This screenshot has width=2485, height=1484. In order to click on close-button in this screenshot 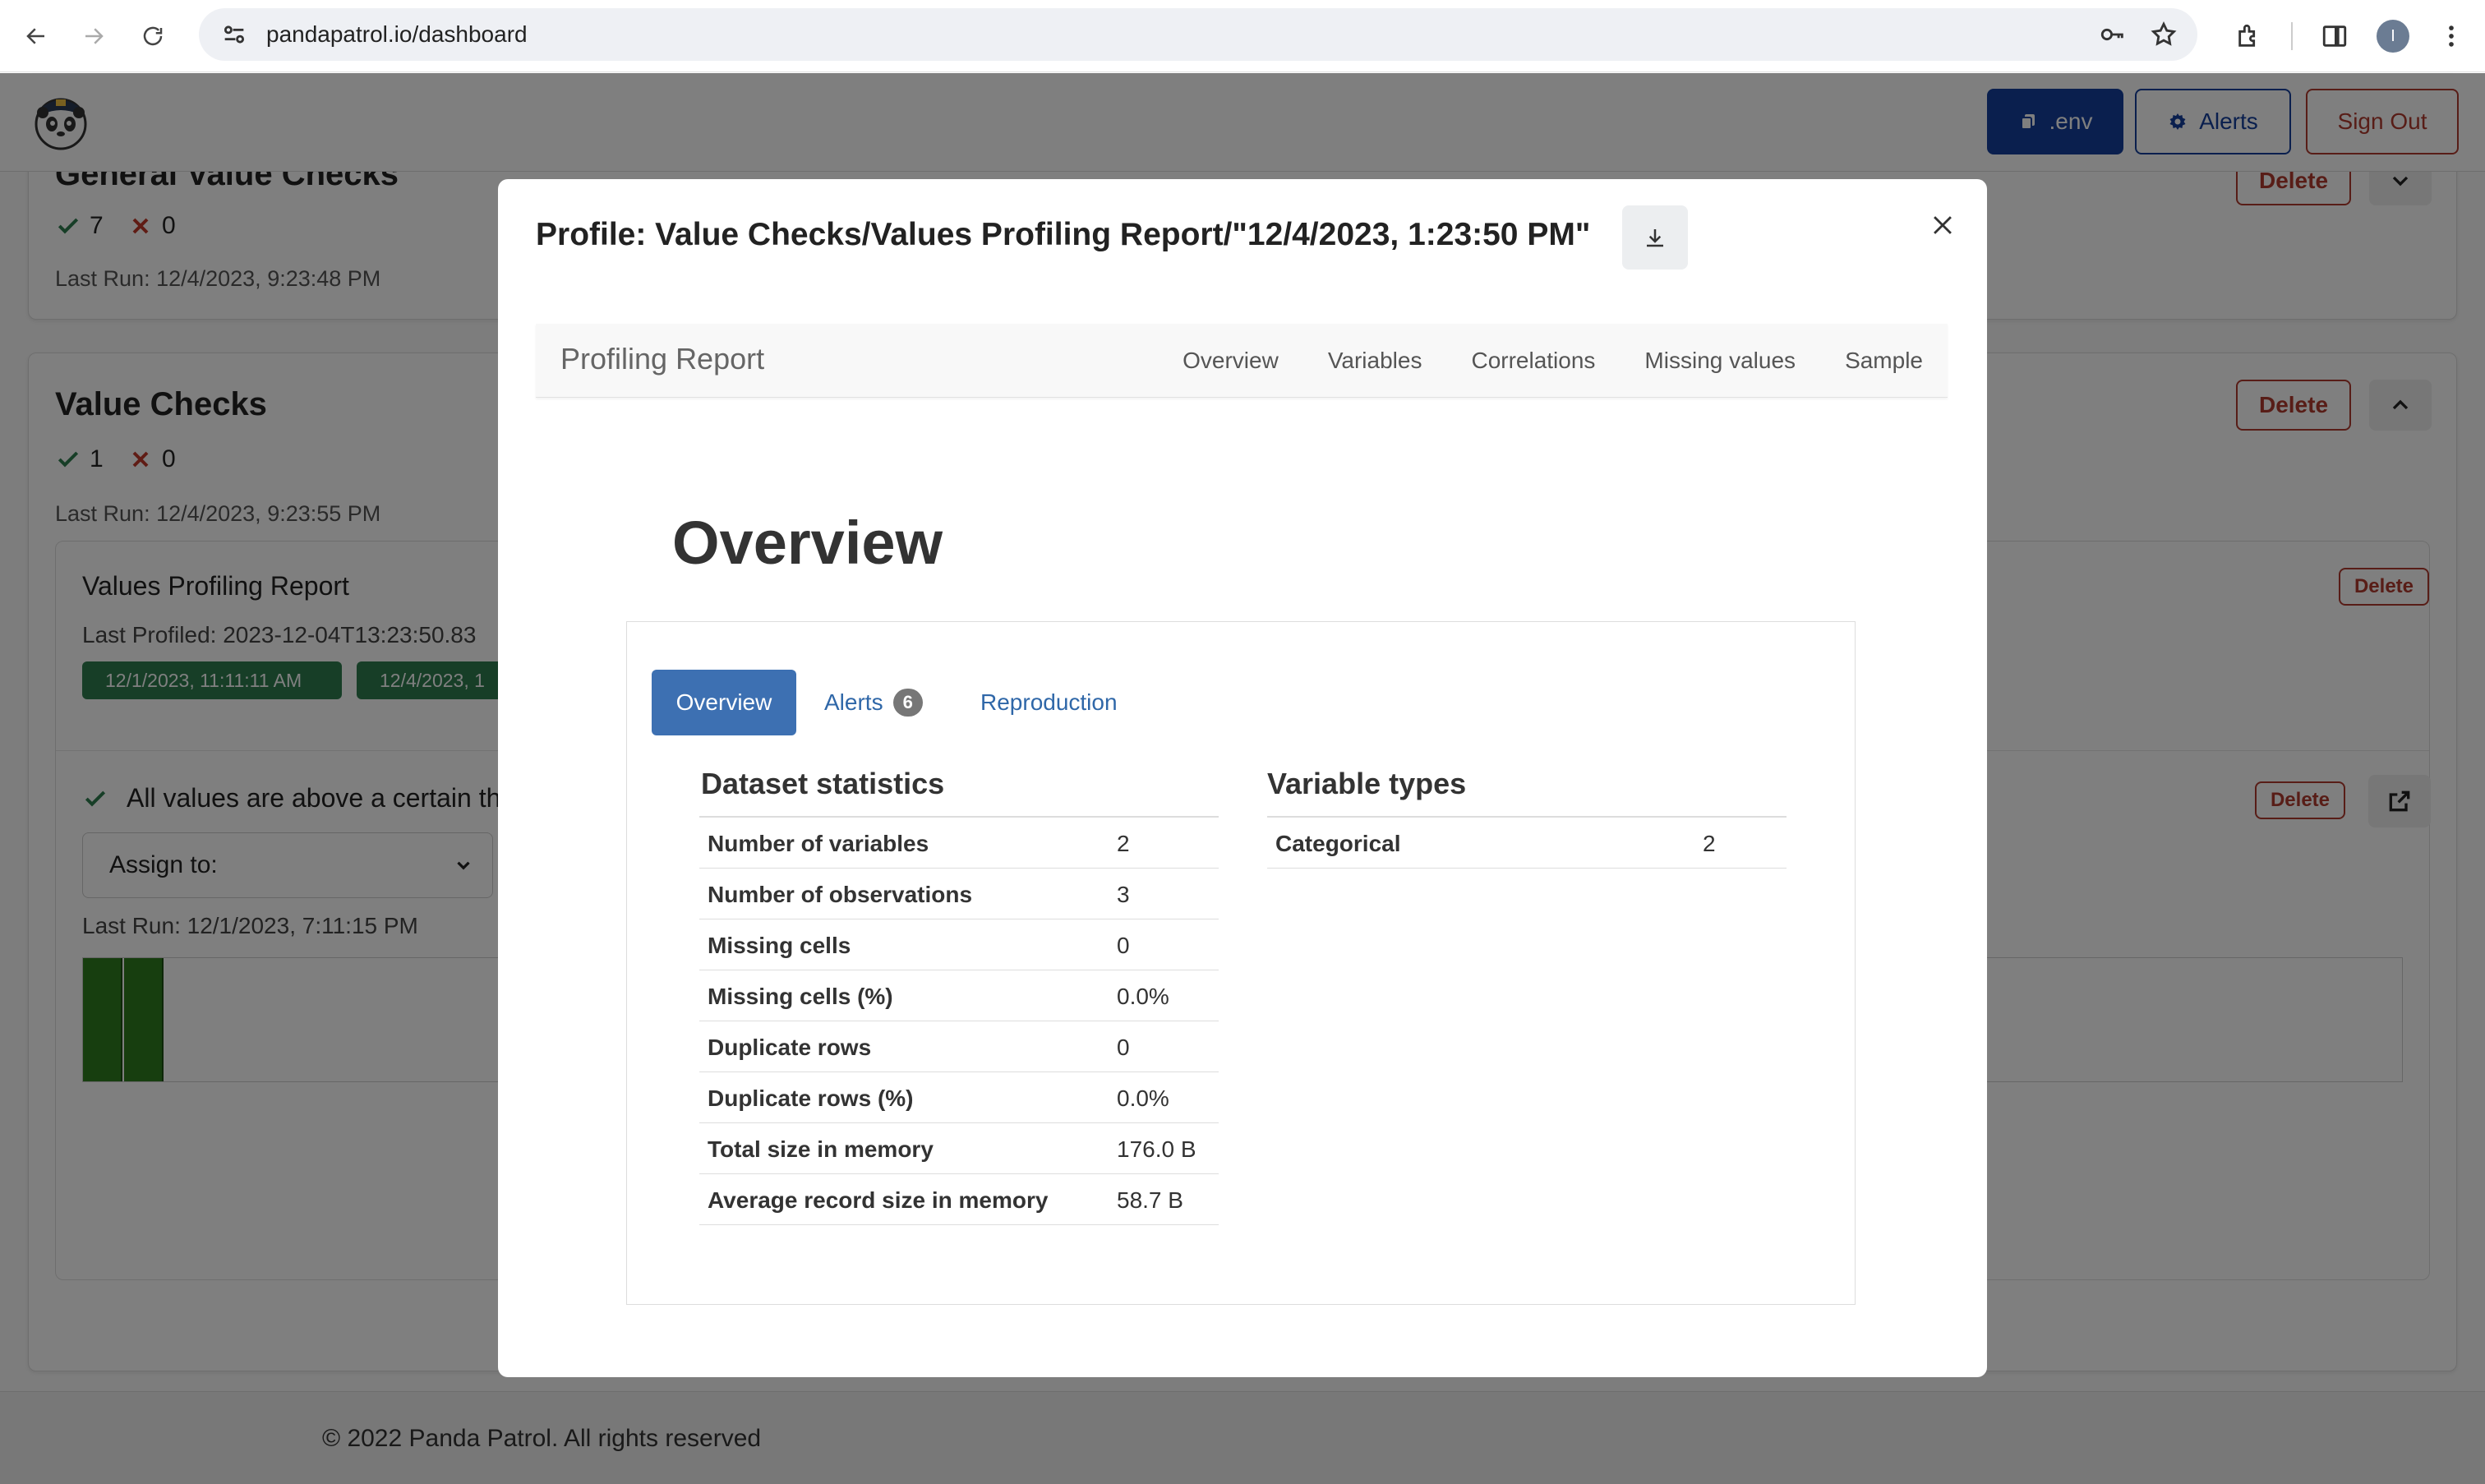, I will do `click(1942, 225)`.